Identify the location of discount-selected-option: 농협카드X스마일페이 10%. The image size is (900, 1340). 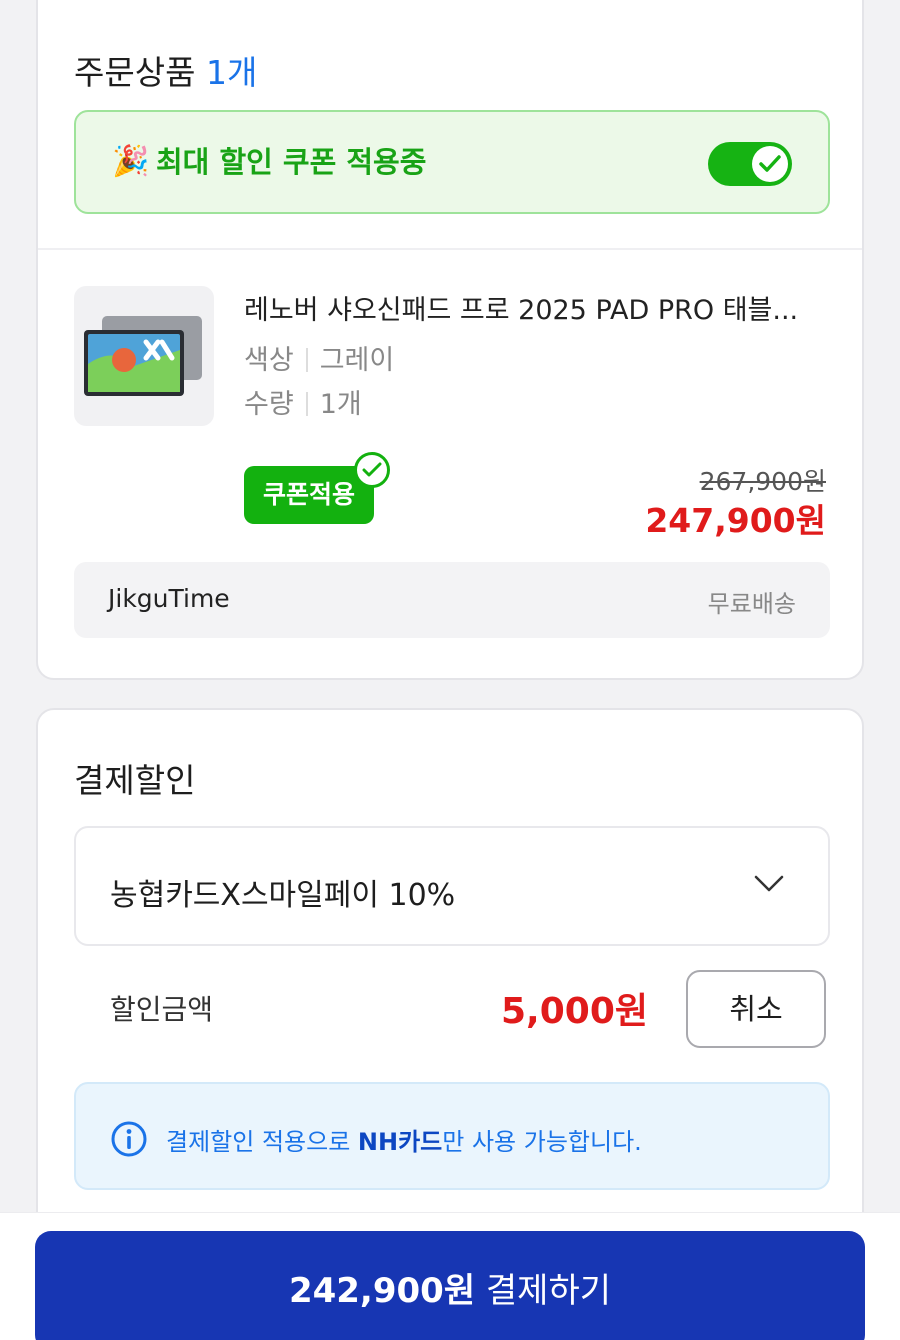
(283, 895).